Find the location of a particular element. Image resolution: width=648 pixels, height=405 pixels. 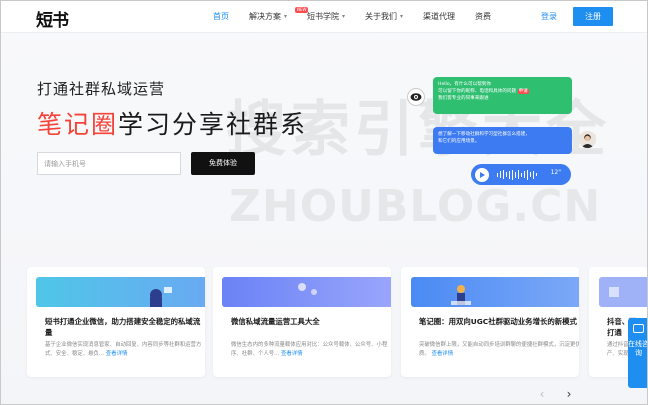

hero-title-accent: 笔记圈 is located at coordinates (78, 124).